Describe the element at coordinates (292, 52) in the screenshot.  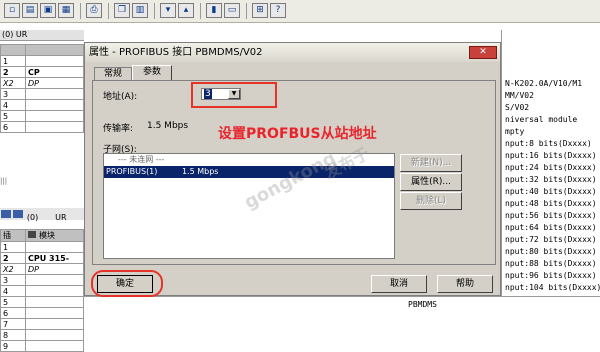
I see `dialog-title-bar: 属性 - PROFIBUS 接口 PBMDMS/V02` at that location.